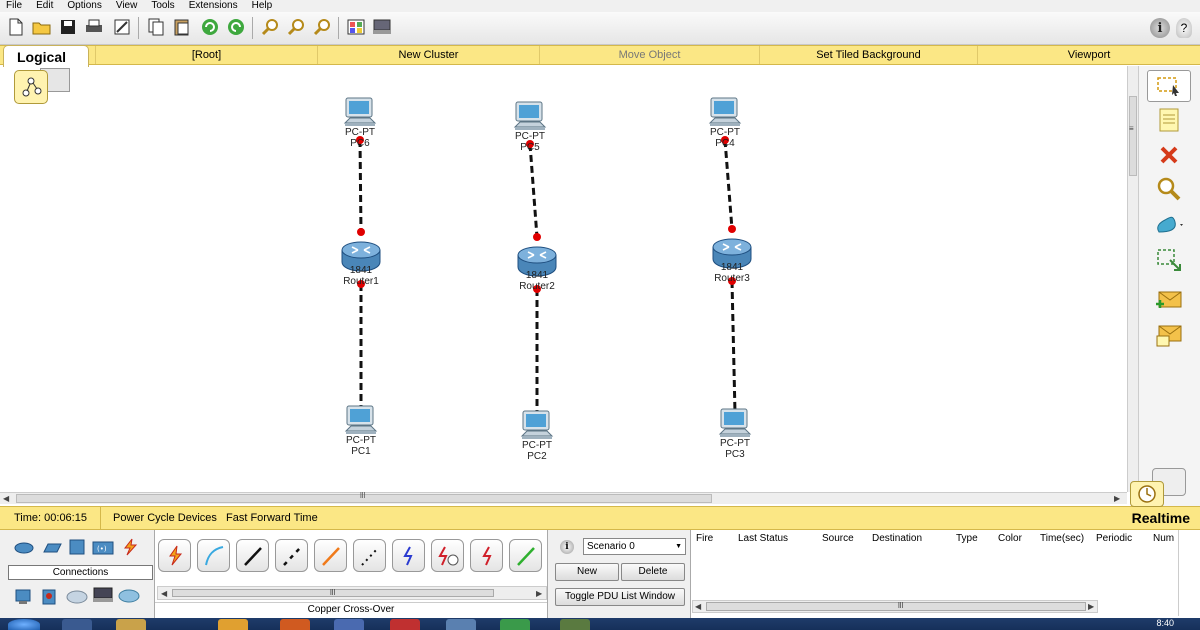  I want to click on end-devices-category-icon, so click(24, 596).